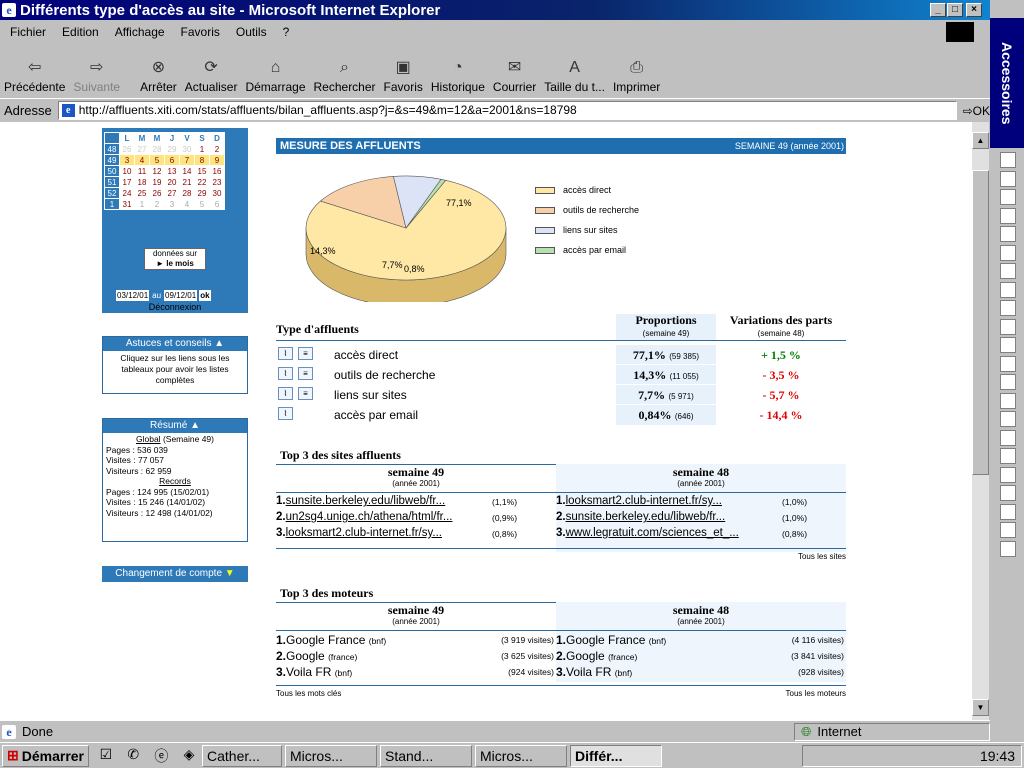 This screenshot has height=768, width=1024. I want to click on menu-favoris: Favoris, so click(200, 32).